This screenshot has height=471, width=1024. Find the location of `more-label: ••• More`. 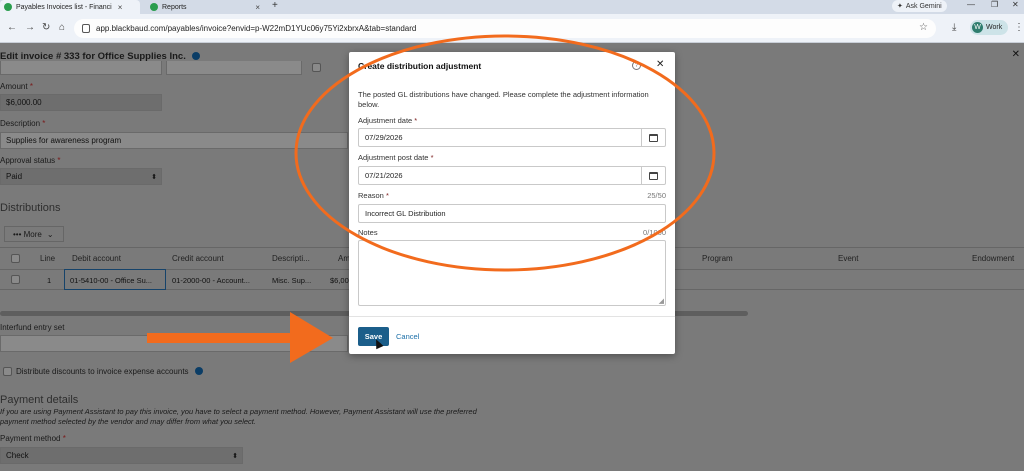

more-label: ••• More is located at coordinates (27, 234).